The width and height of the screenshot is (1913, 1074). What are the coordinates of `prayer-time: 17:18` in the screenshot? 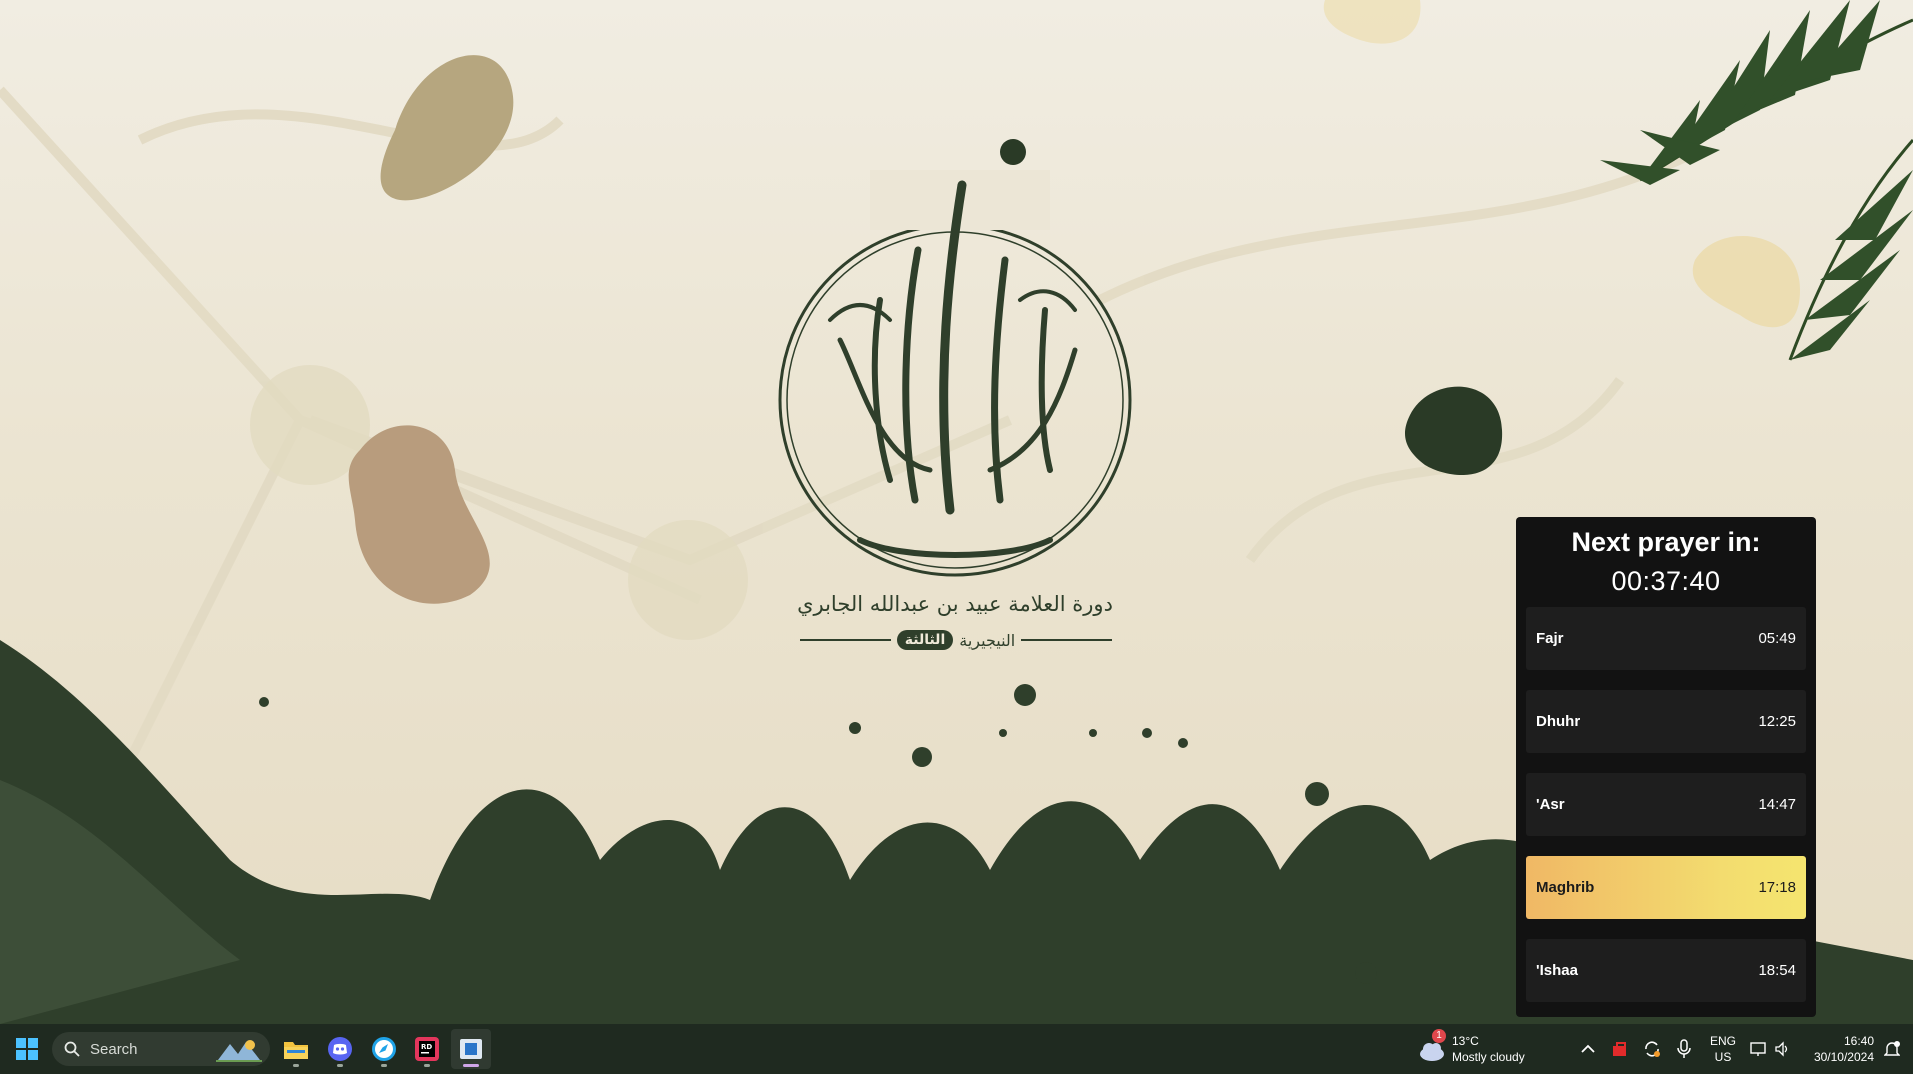 It's located at (1777, 887).